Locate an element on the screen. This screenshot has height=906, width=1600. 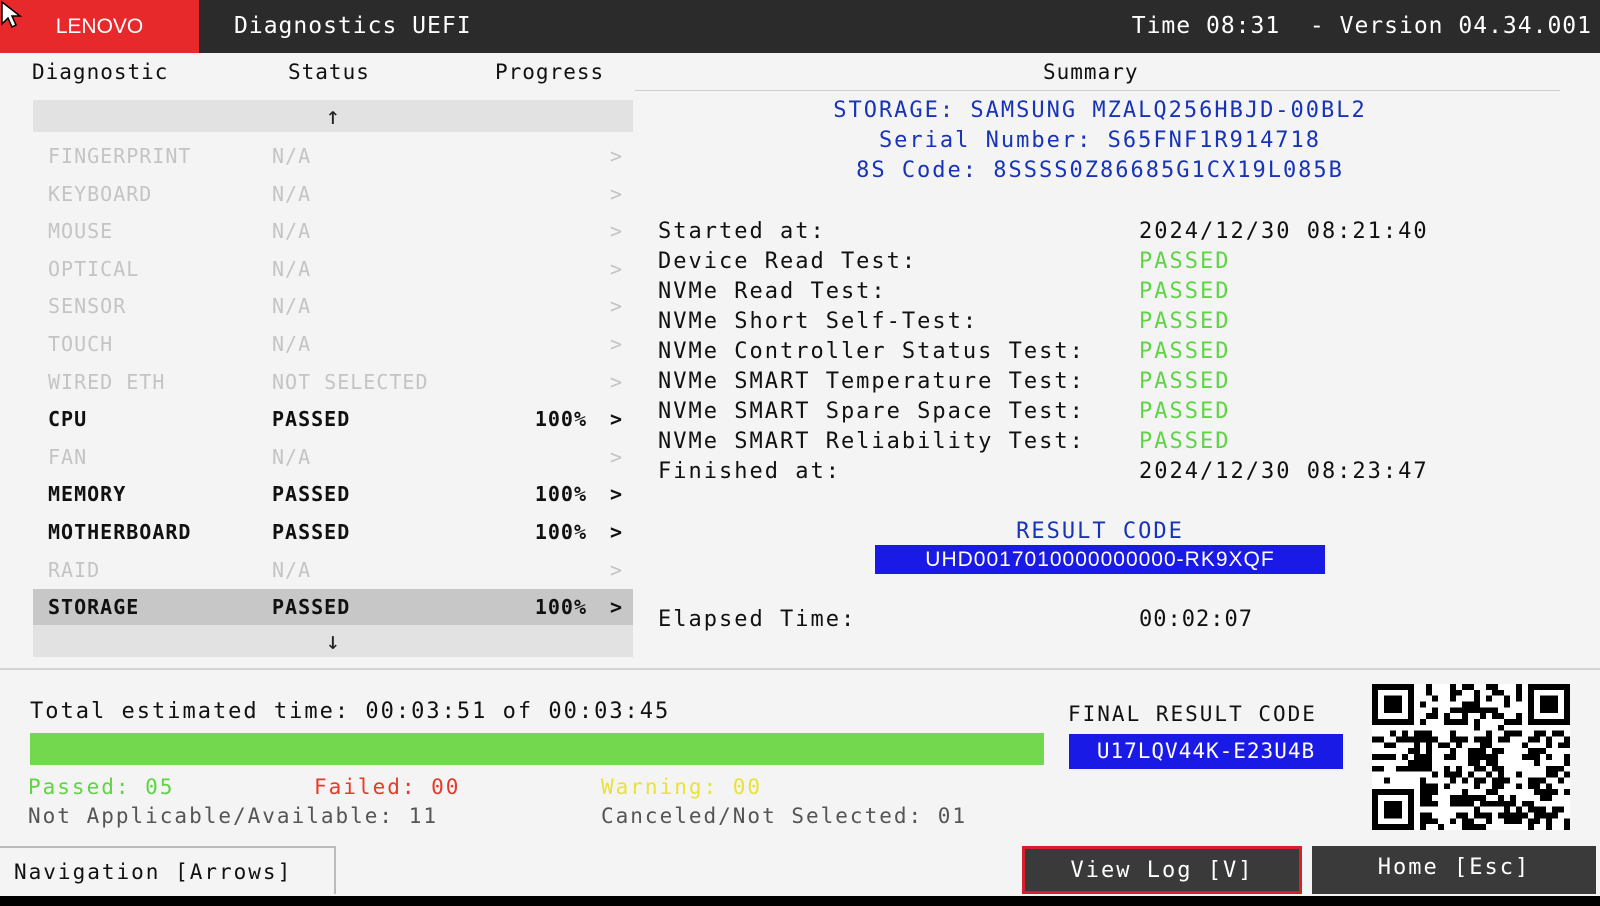
not-applicable-count: Not Applicable/Available: 11 is located at coordinates (233, 816).